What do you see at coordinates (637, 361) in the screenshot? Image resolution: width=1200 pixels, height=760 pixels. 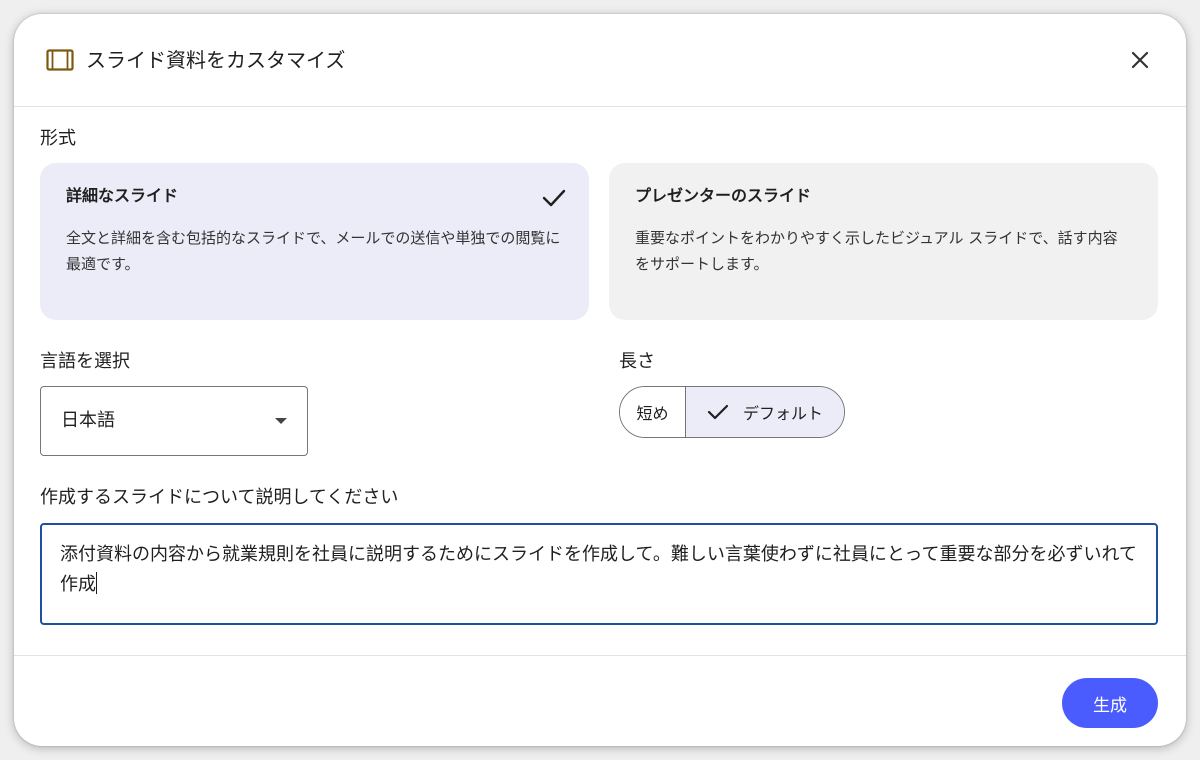 I see `length-label: 長さ` at bounding box center [637, 361].